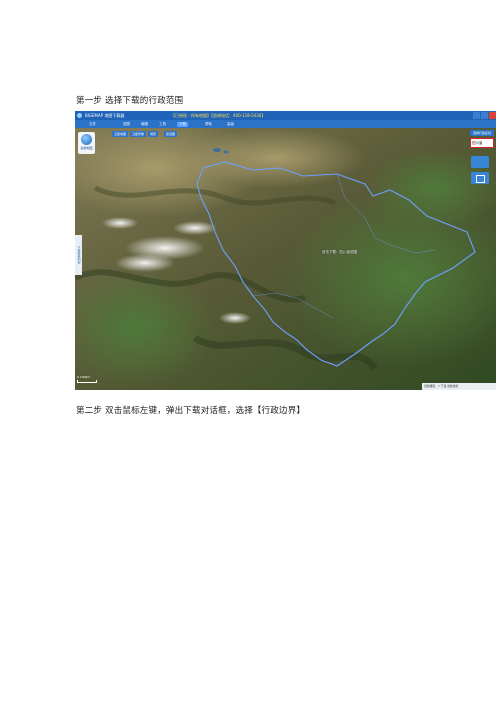 Image resolution: width=496 pixels, height=702 pixels. Describe the element at coordinates (476, 115) in the screenshot. I see `minimize-button` at that location.